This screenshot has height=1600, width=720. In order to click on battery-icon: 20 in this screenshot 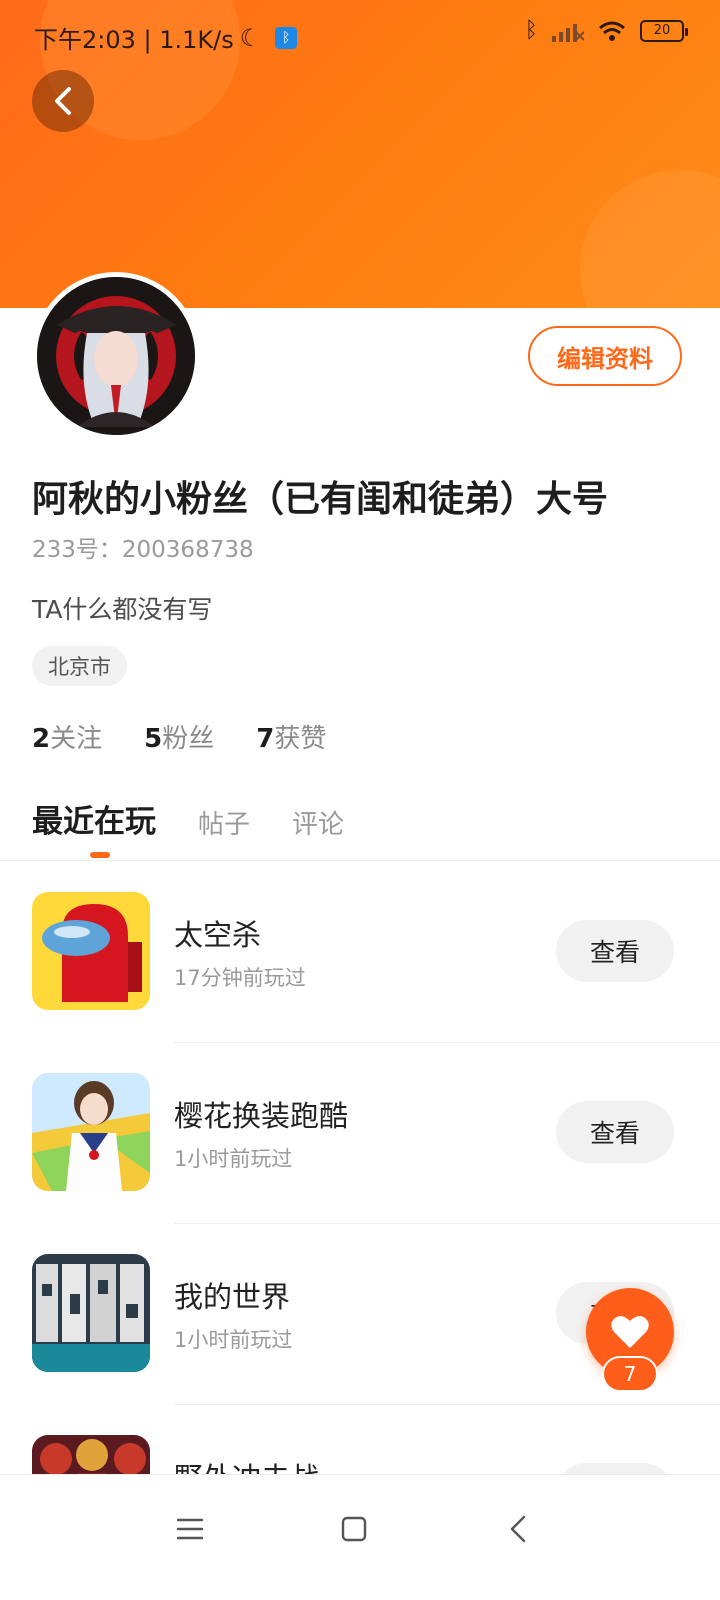, I will do `click(664, 30)`.